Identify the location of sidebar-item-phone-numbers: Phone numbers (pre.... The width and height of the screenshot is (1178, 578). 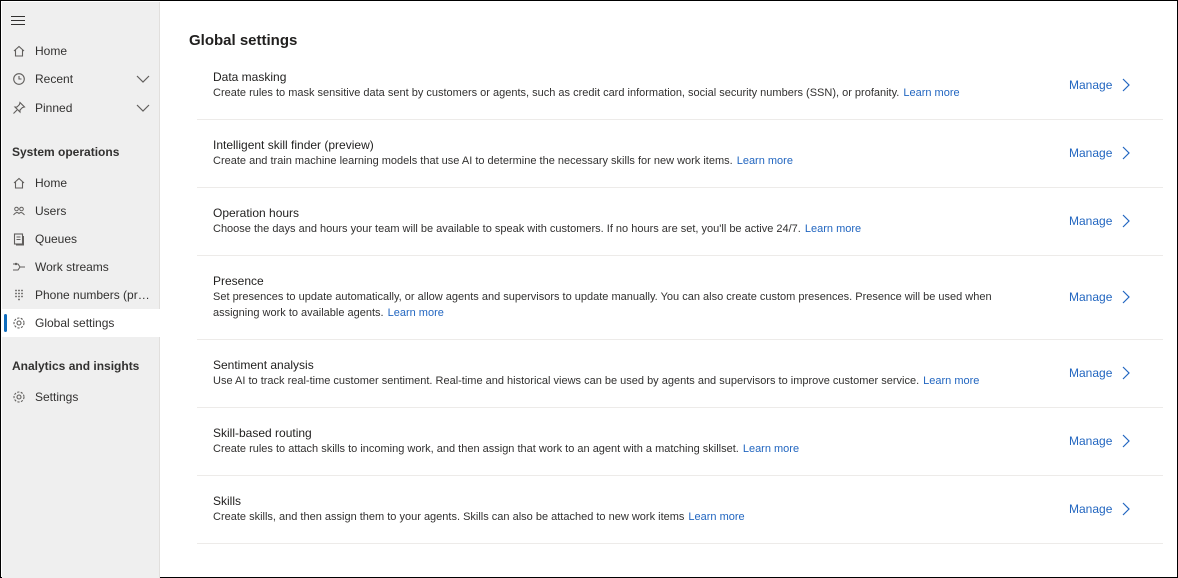
(81, 295).